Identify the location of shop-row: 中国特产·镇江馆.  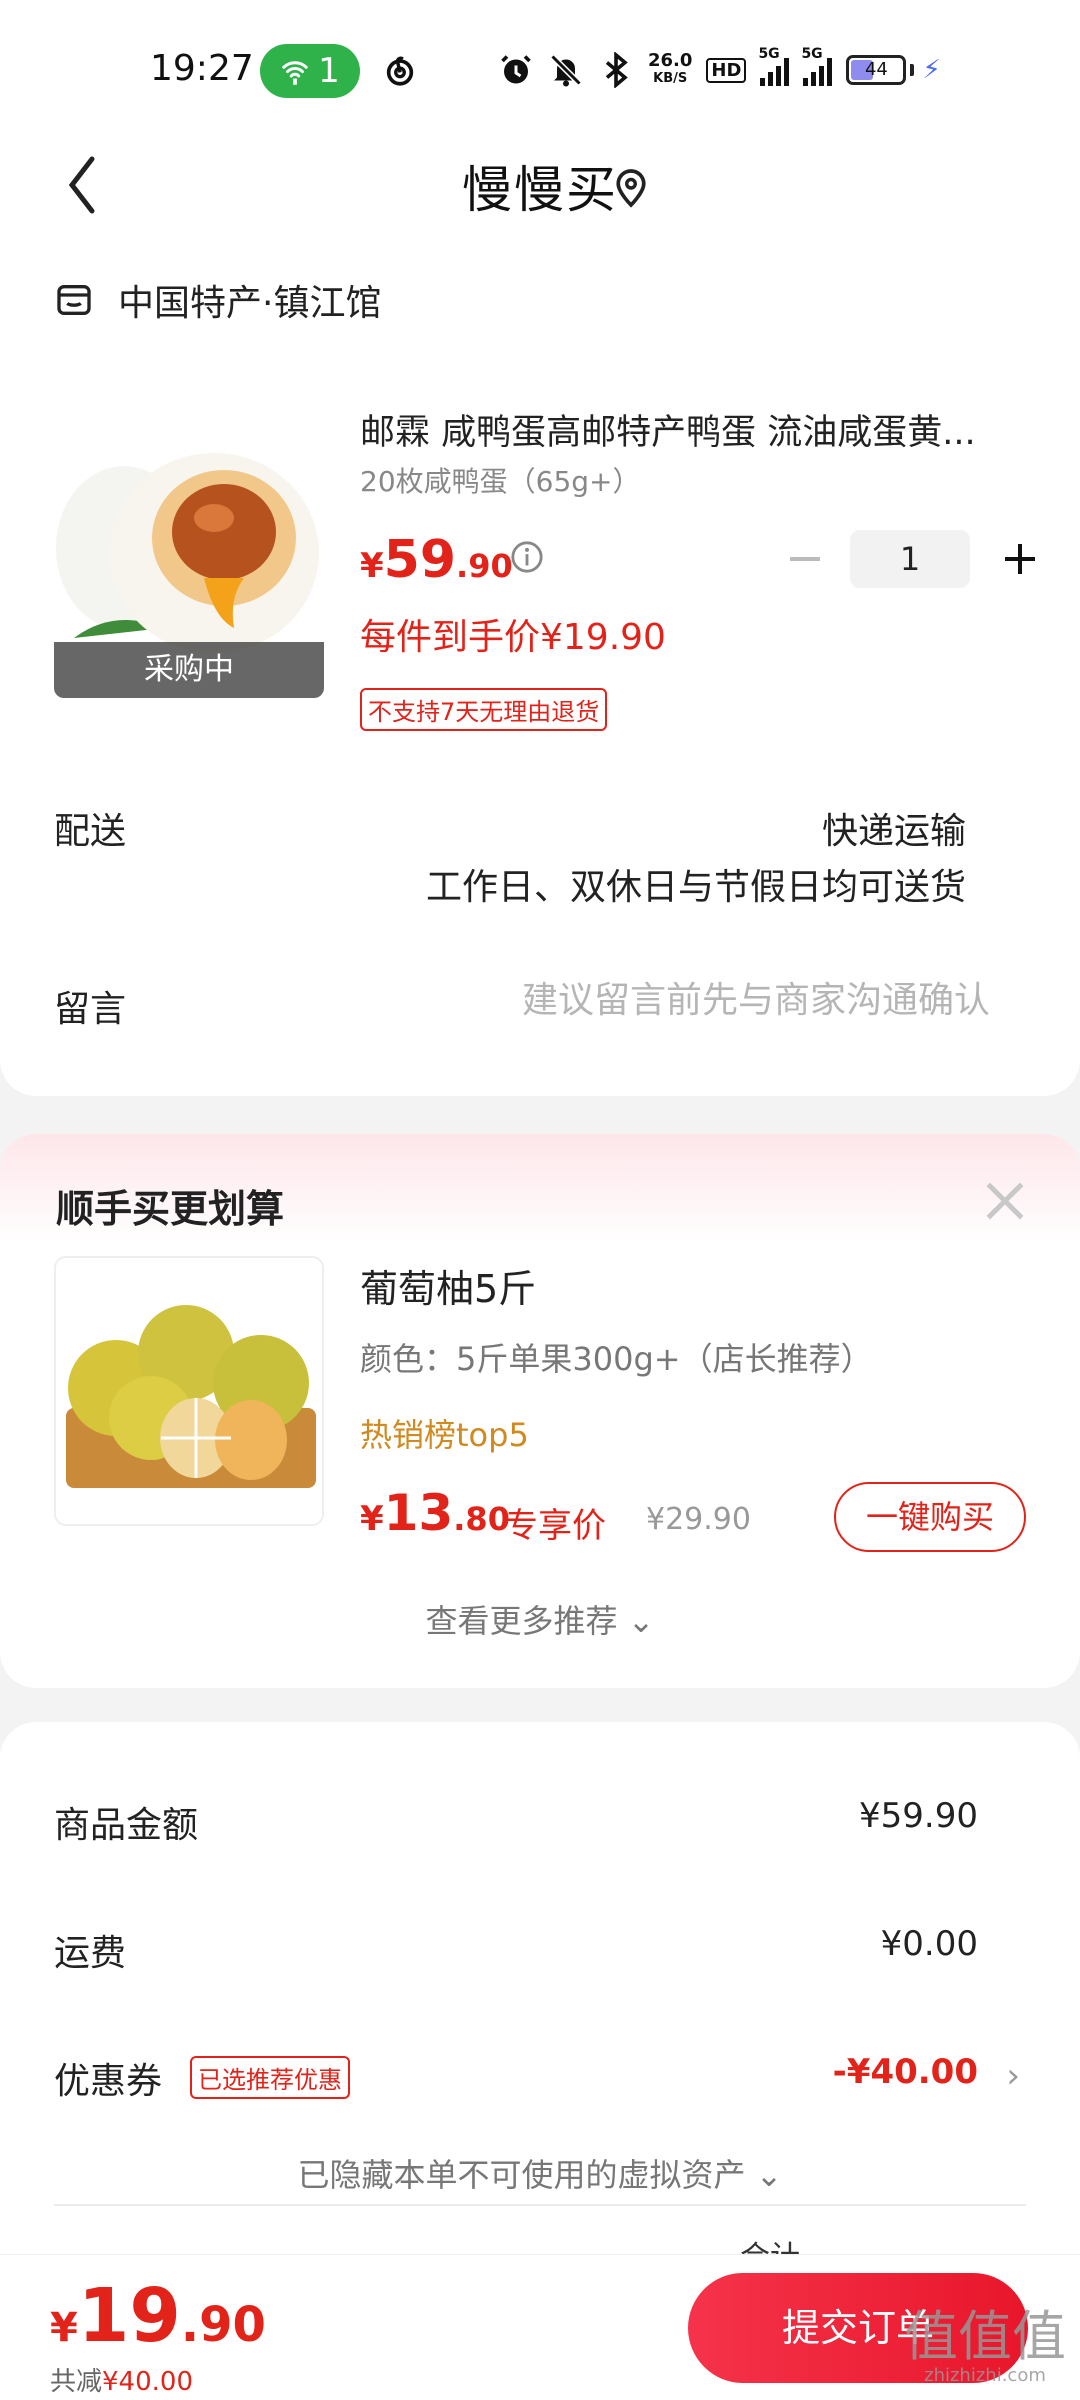
(217, 300).